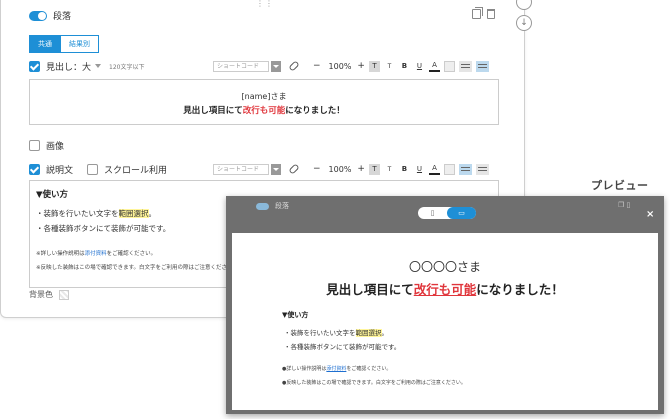 This screenshot has width=670, height=419. What do you see at coordinates (68, 66) in the screenshot?
I see `headline-size-select: 見出し：大` at bounding box center [68, 66].